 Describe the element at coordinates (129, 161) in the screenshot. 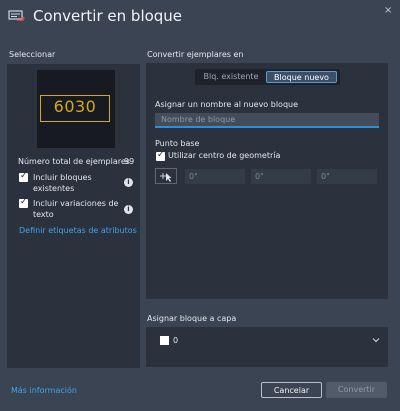

I see `total-instances-value: 99` at that location.